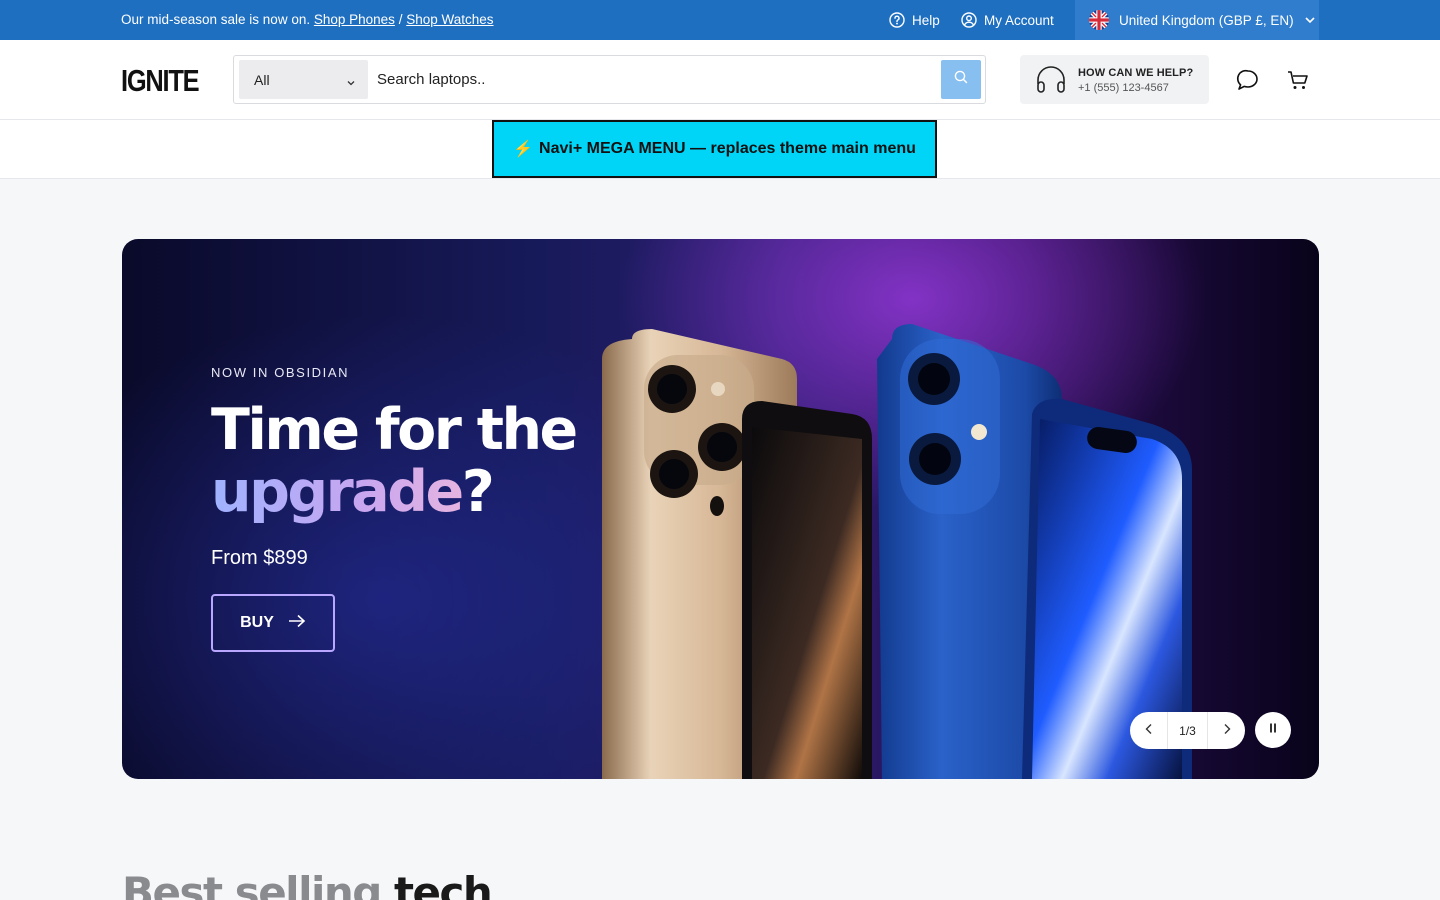  I want to click on chevron-right-icon, so click(1227, 730).